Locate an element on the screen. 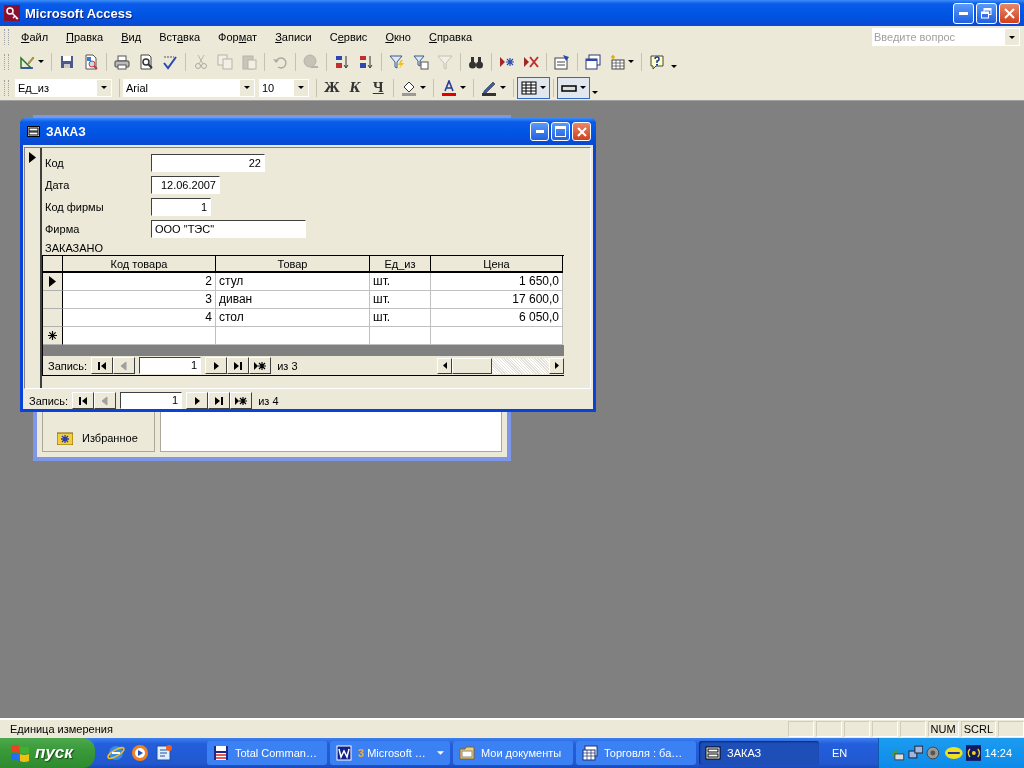 The height and width of the screenshot is (768, 1024). status-indicator: SCRL is located at coordinates (978, 729).